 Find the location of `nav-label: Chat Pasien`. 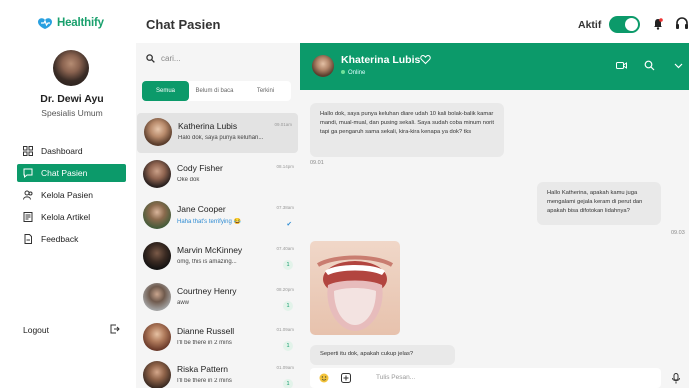

nav-label: Chat Pasien is located at coordinates (64, 173).